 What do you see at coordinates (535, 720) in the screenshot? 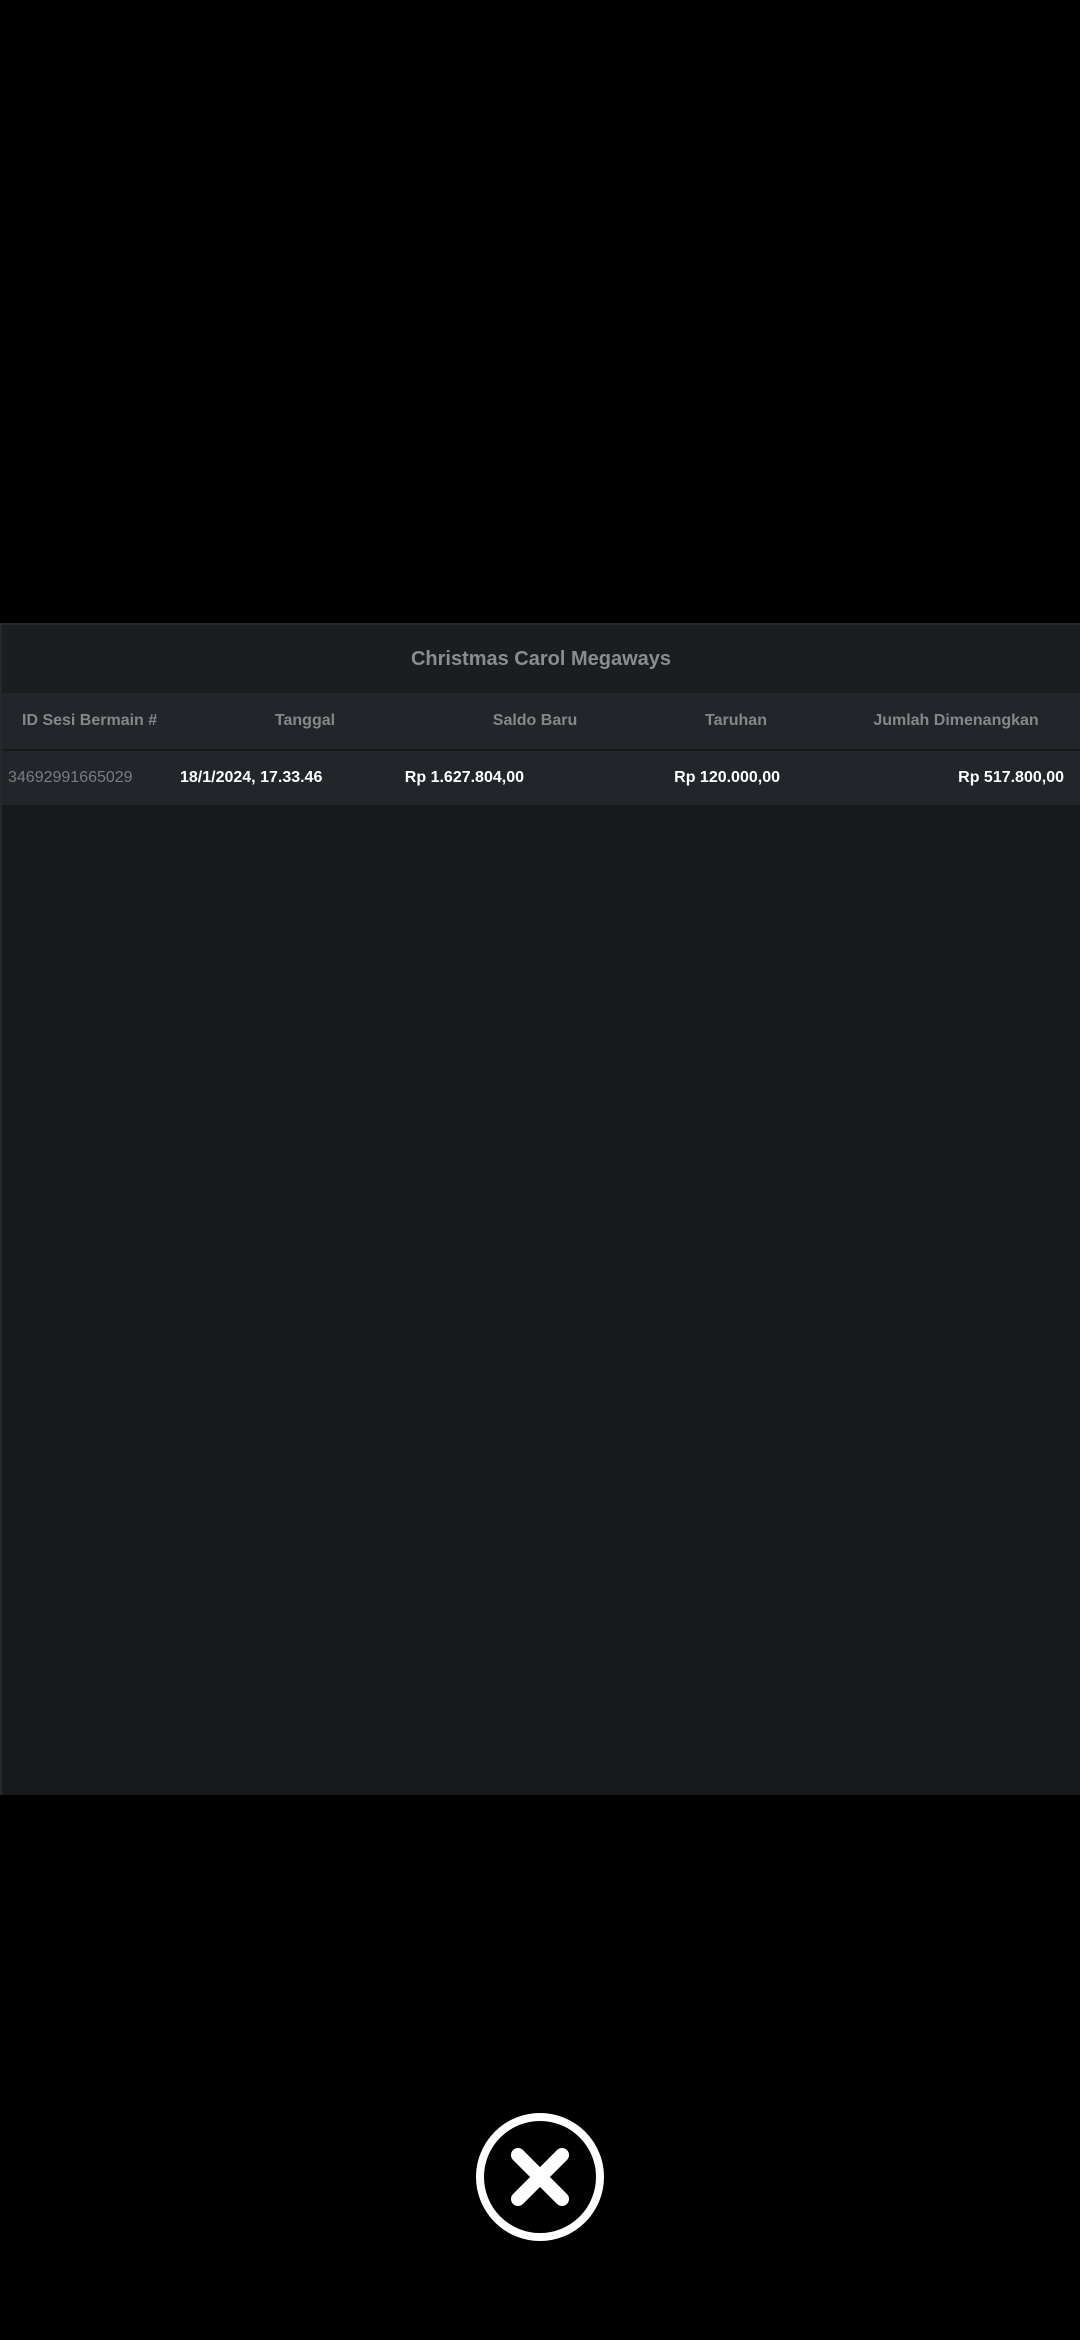
I see `header-new-balance: Saldo Baru` at bounding box center [535, 720].